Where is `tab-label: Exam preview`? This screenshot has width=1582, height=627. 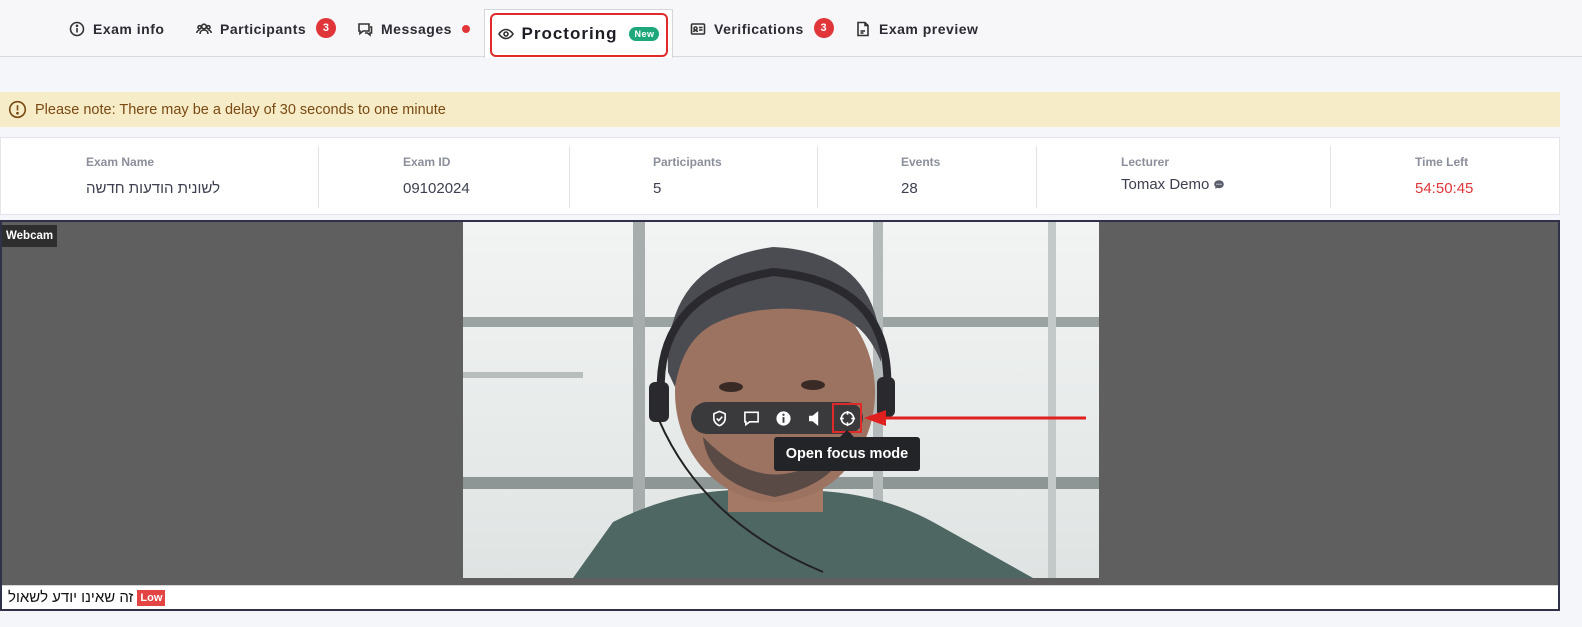 tab-label: Exam preview is located at coordinates (929, 28).